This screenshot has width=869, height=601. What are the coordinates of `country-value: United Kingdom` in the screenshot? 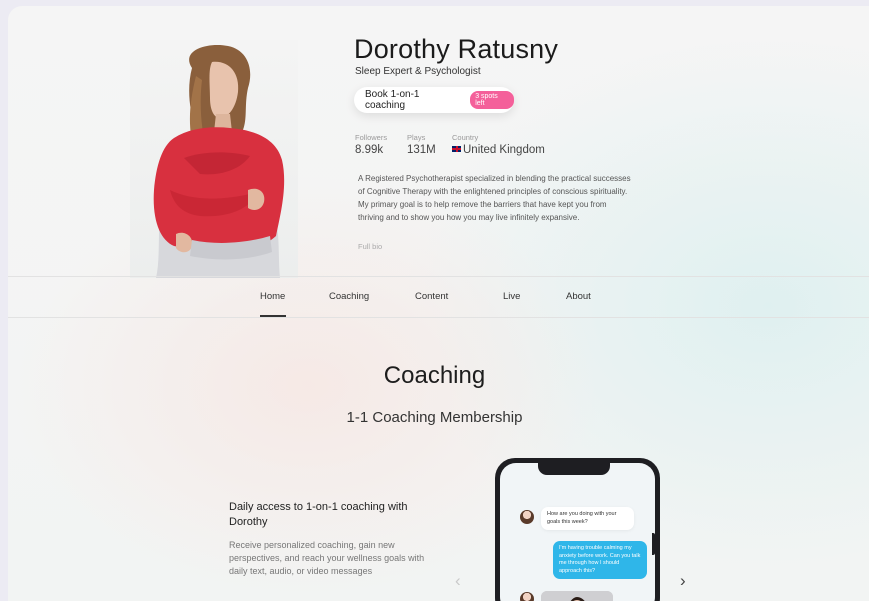 It's located at (498, 150).